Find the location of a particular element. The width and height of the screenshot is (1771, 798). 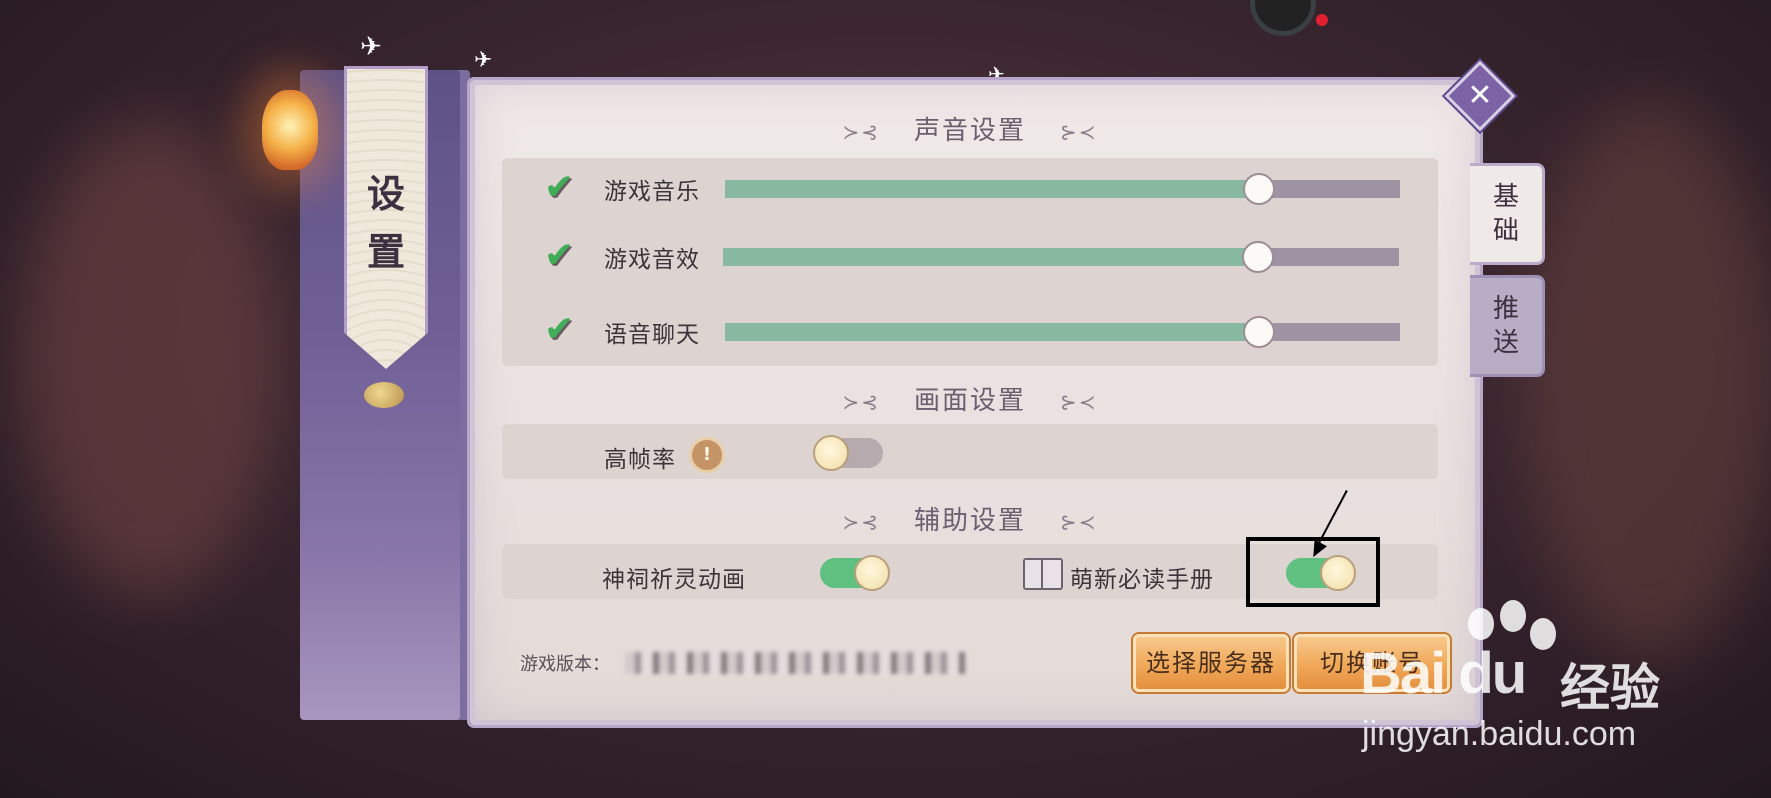

background-glow-right is located at coordinates (1645, 380).